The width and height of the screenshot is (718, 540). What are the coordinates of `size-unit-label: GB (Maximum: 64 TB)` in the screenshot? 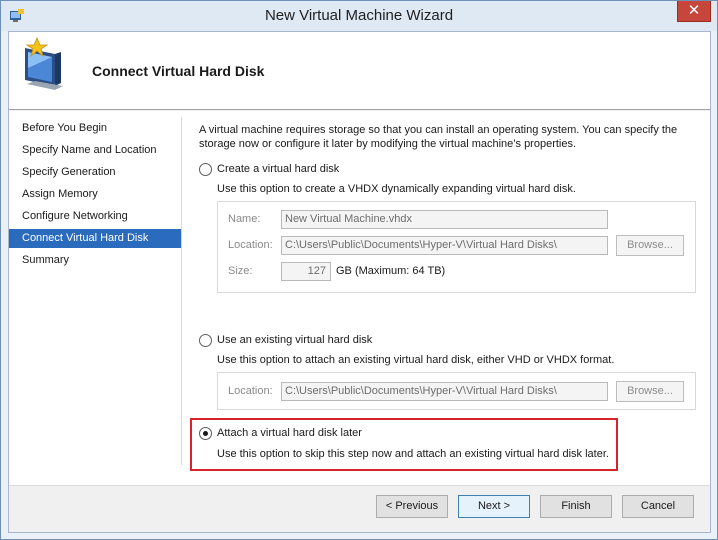 It's located at (391, 271).